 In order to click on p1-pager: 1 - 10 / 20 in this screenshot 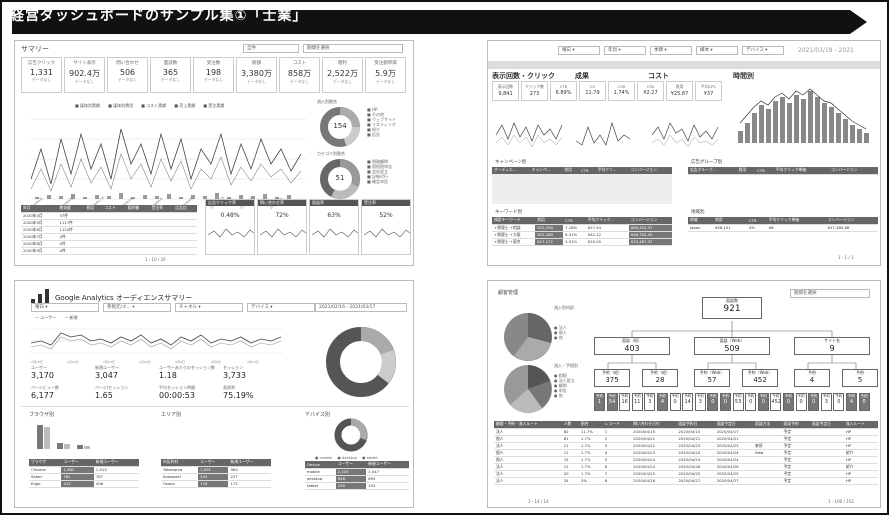, I will do `click(155, 259)`.